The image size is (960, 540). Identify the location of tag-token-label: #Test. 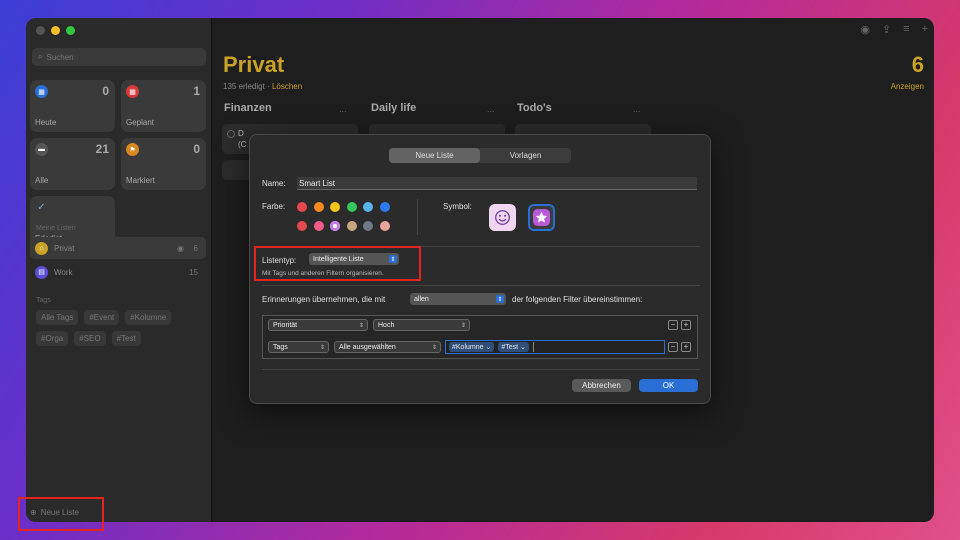
(510, 347).